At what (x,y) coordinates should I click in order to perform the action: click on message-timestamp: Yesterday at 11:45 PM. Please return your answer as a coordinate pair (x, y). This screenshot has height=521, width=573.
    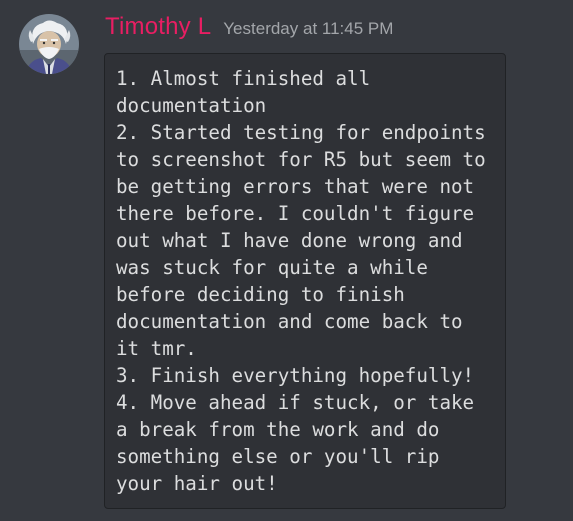
    Looking at the image, I should click on (308, 29).